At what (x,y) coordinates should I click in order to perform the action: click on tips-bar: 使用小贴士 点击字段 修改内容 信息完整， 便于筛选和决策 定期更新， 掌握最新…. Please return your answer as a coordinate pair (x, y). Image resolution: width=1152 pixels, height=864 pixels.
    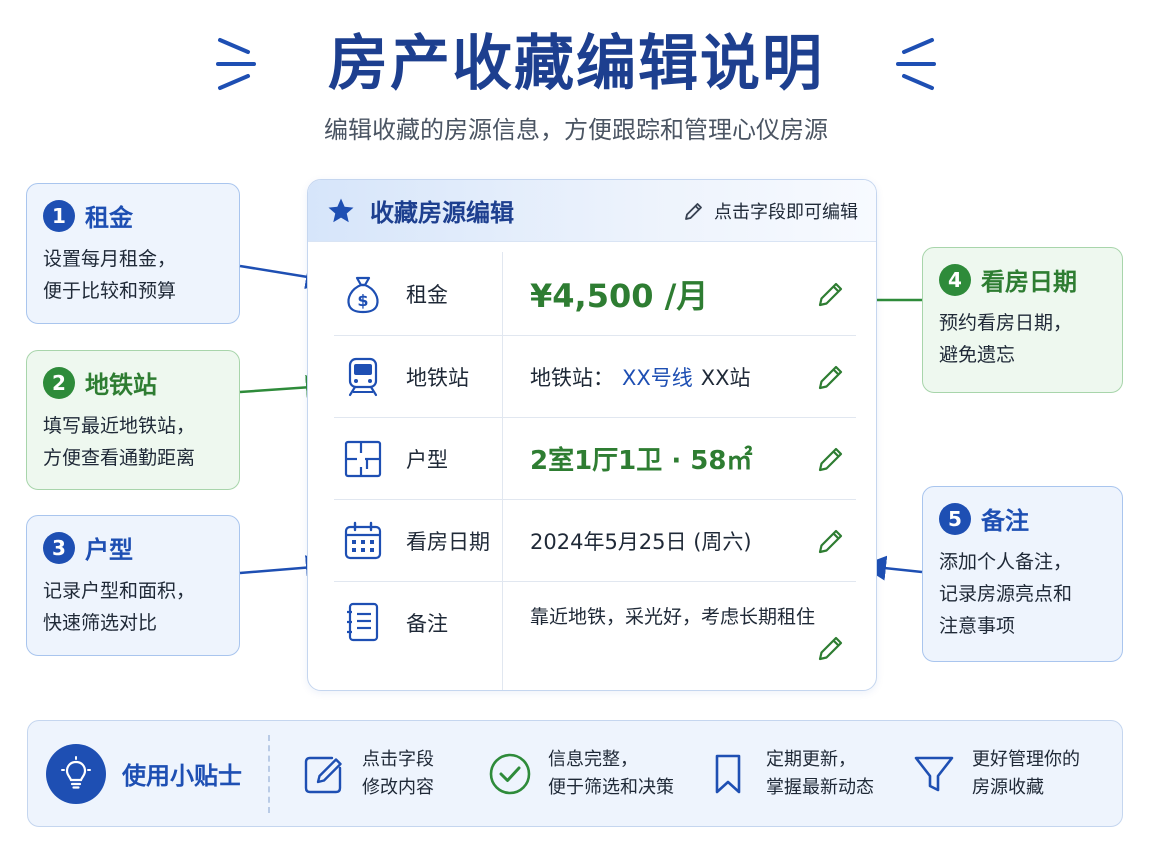
    Looking at the image, I should click on (575, 773).